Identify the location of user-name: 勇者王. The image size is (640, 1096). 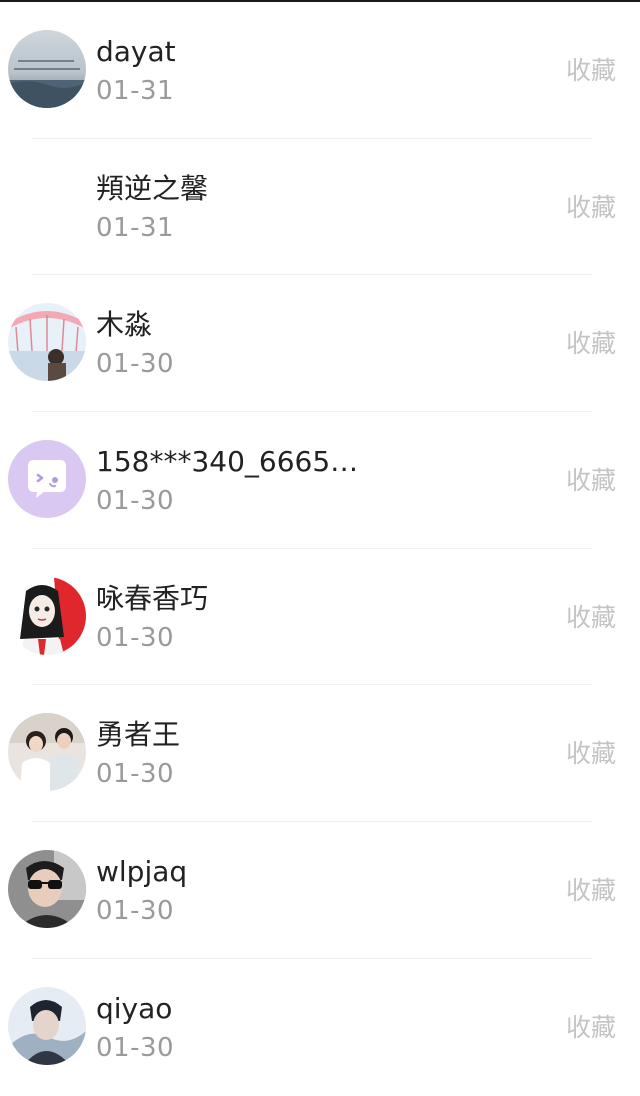
(138, 735).